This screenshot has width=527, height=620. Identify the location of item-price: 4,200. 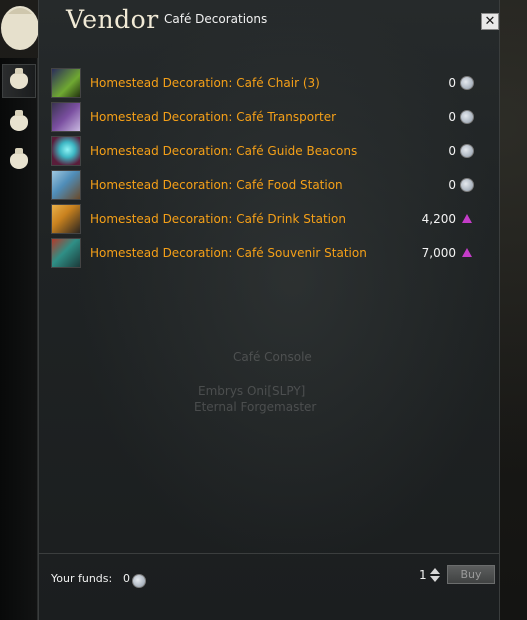
(438, 219).